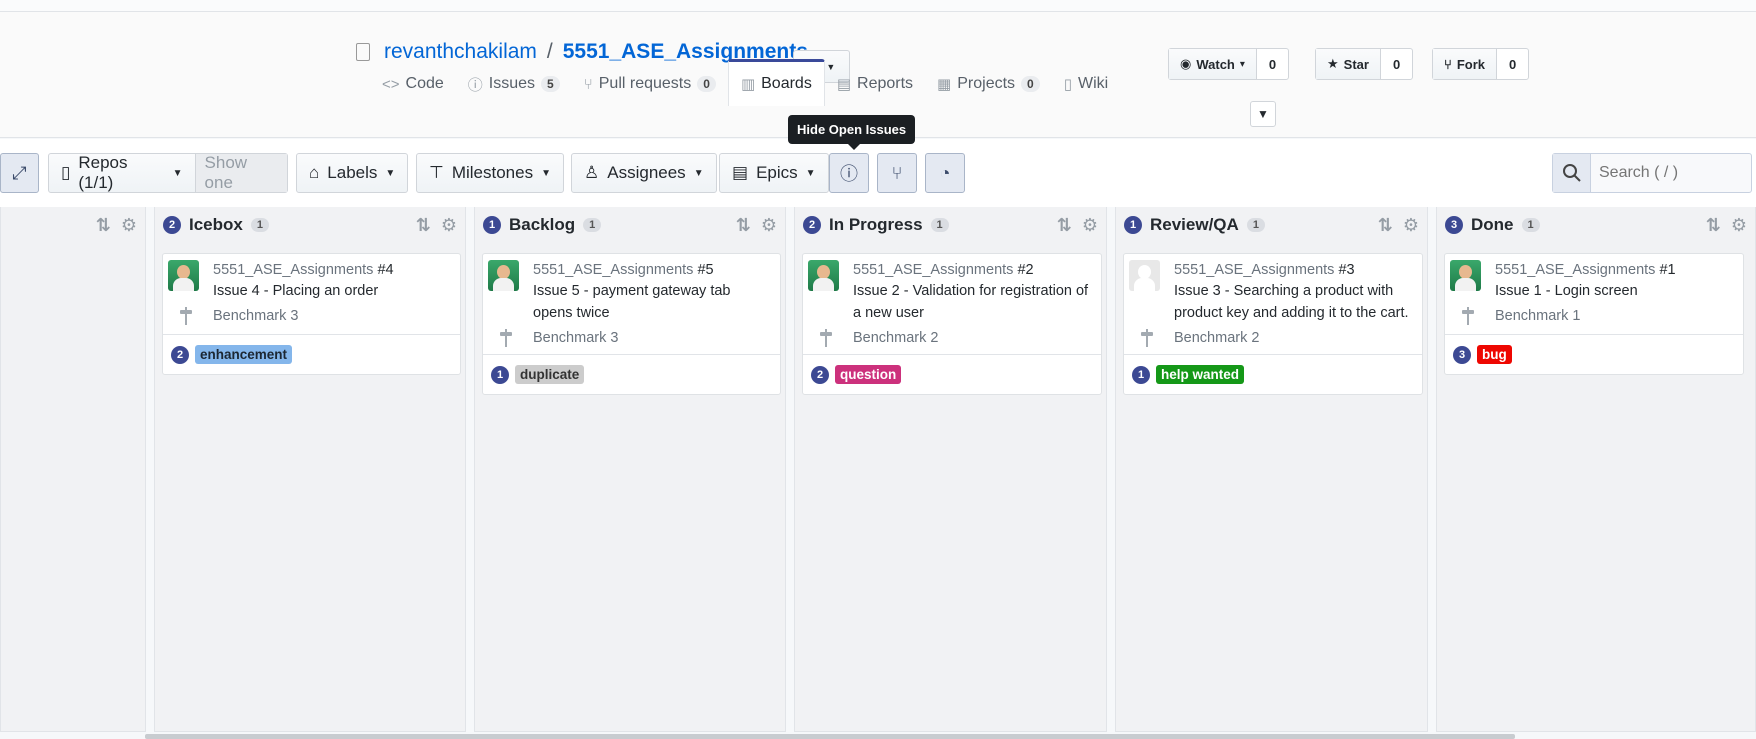 This screenshot has width=1756, height=739. I want to click on card-milestone: Benchmark 2, so click(956, 338).